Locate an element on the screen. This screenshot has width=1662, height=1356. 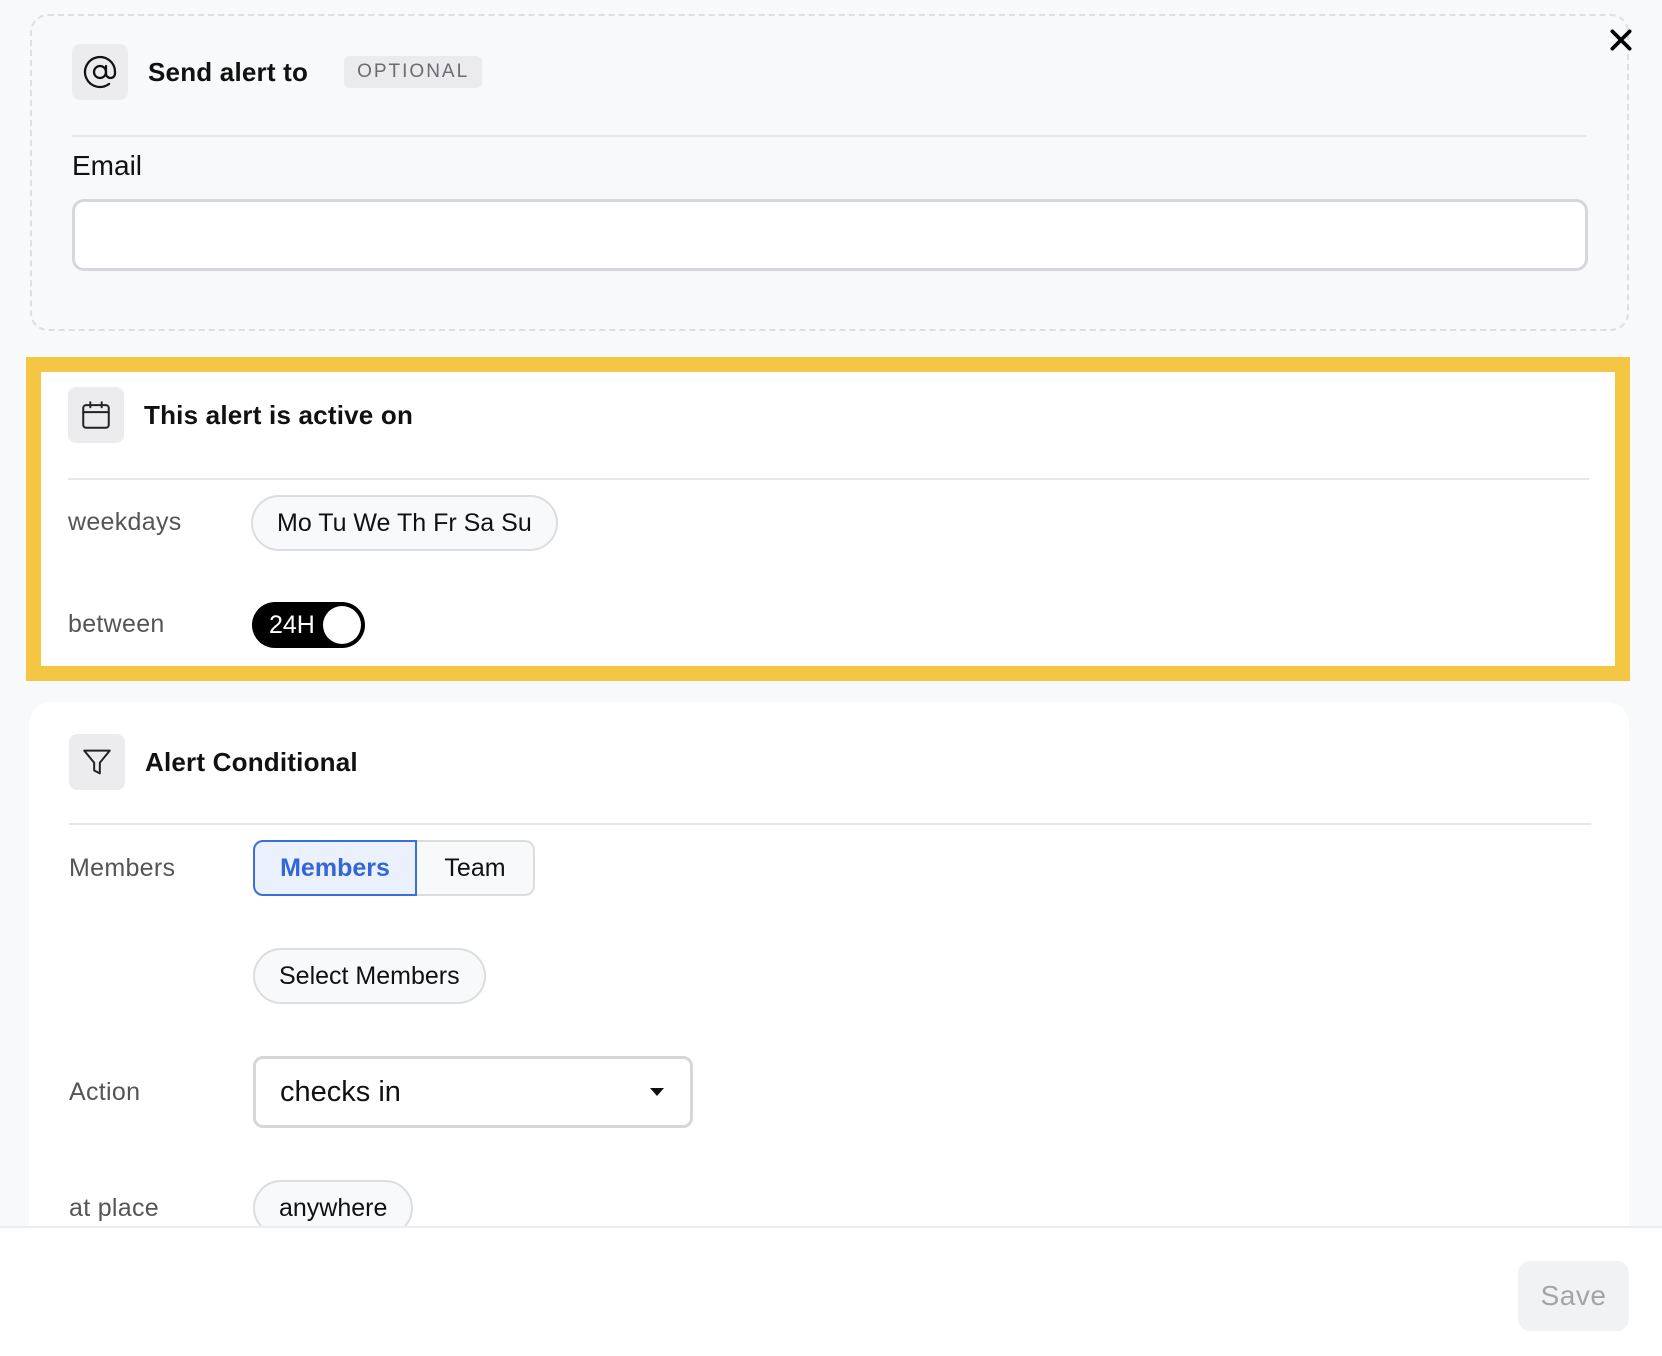
caret-down-icon is located at coordinates (657, 1092).